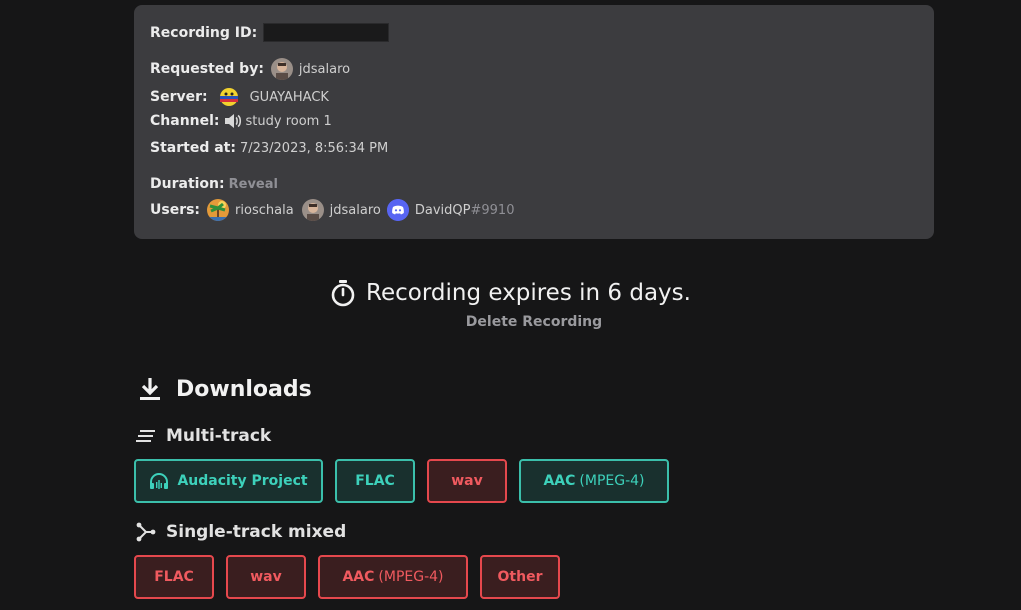 This screenshot has height=610, width=1021. Describe the element at coordinates (443, 210) in the screenshot. I see `user-name: DavidQP` at that location.